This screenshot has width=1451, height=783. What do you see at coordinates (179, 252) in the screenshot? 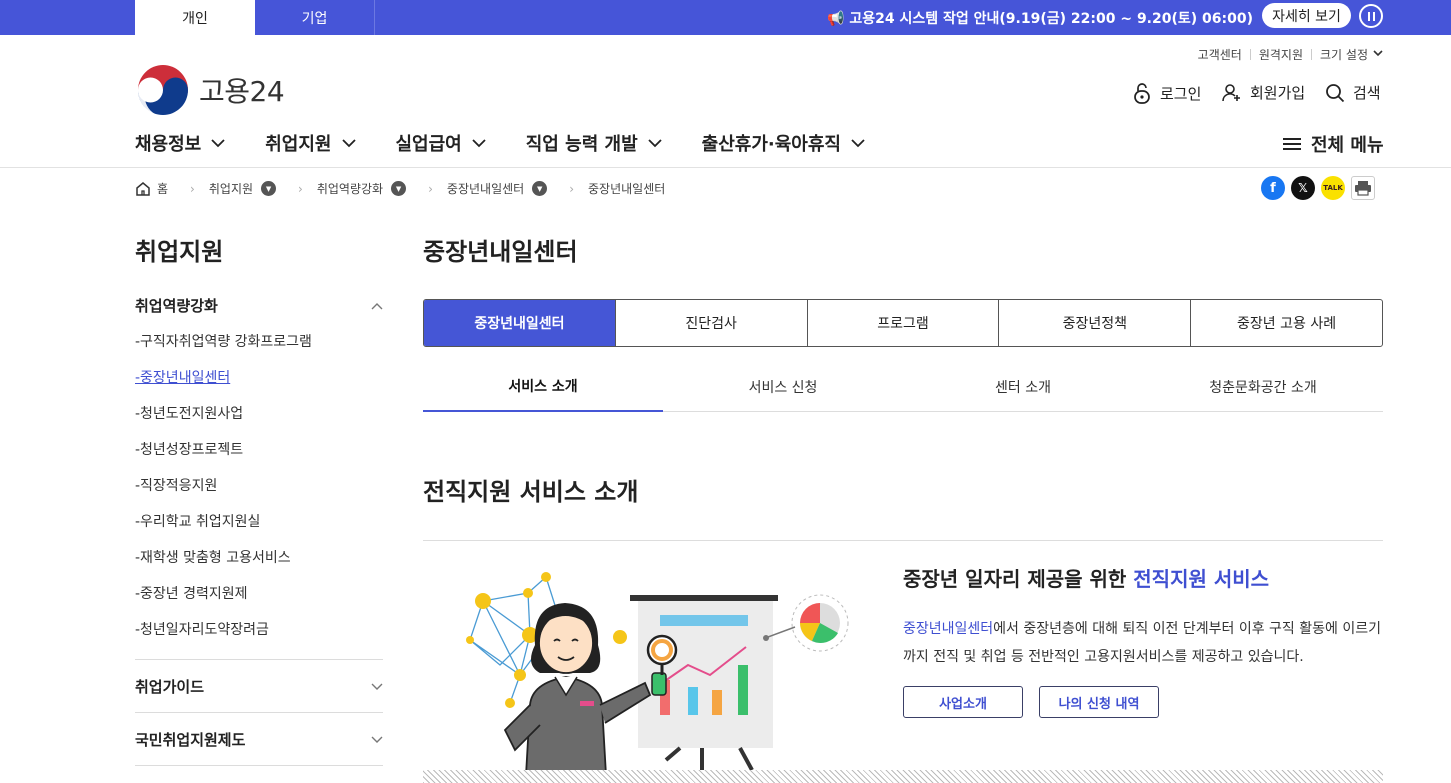
I see `sidebar-title: 취업지원` at bounding box center [179, 252].